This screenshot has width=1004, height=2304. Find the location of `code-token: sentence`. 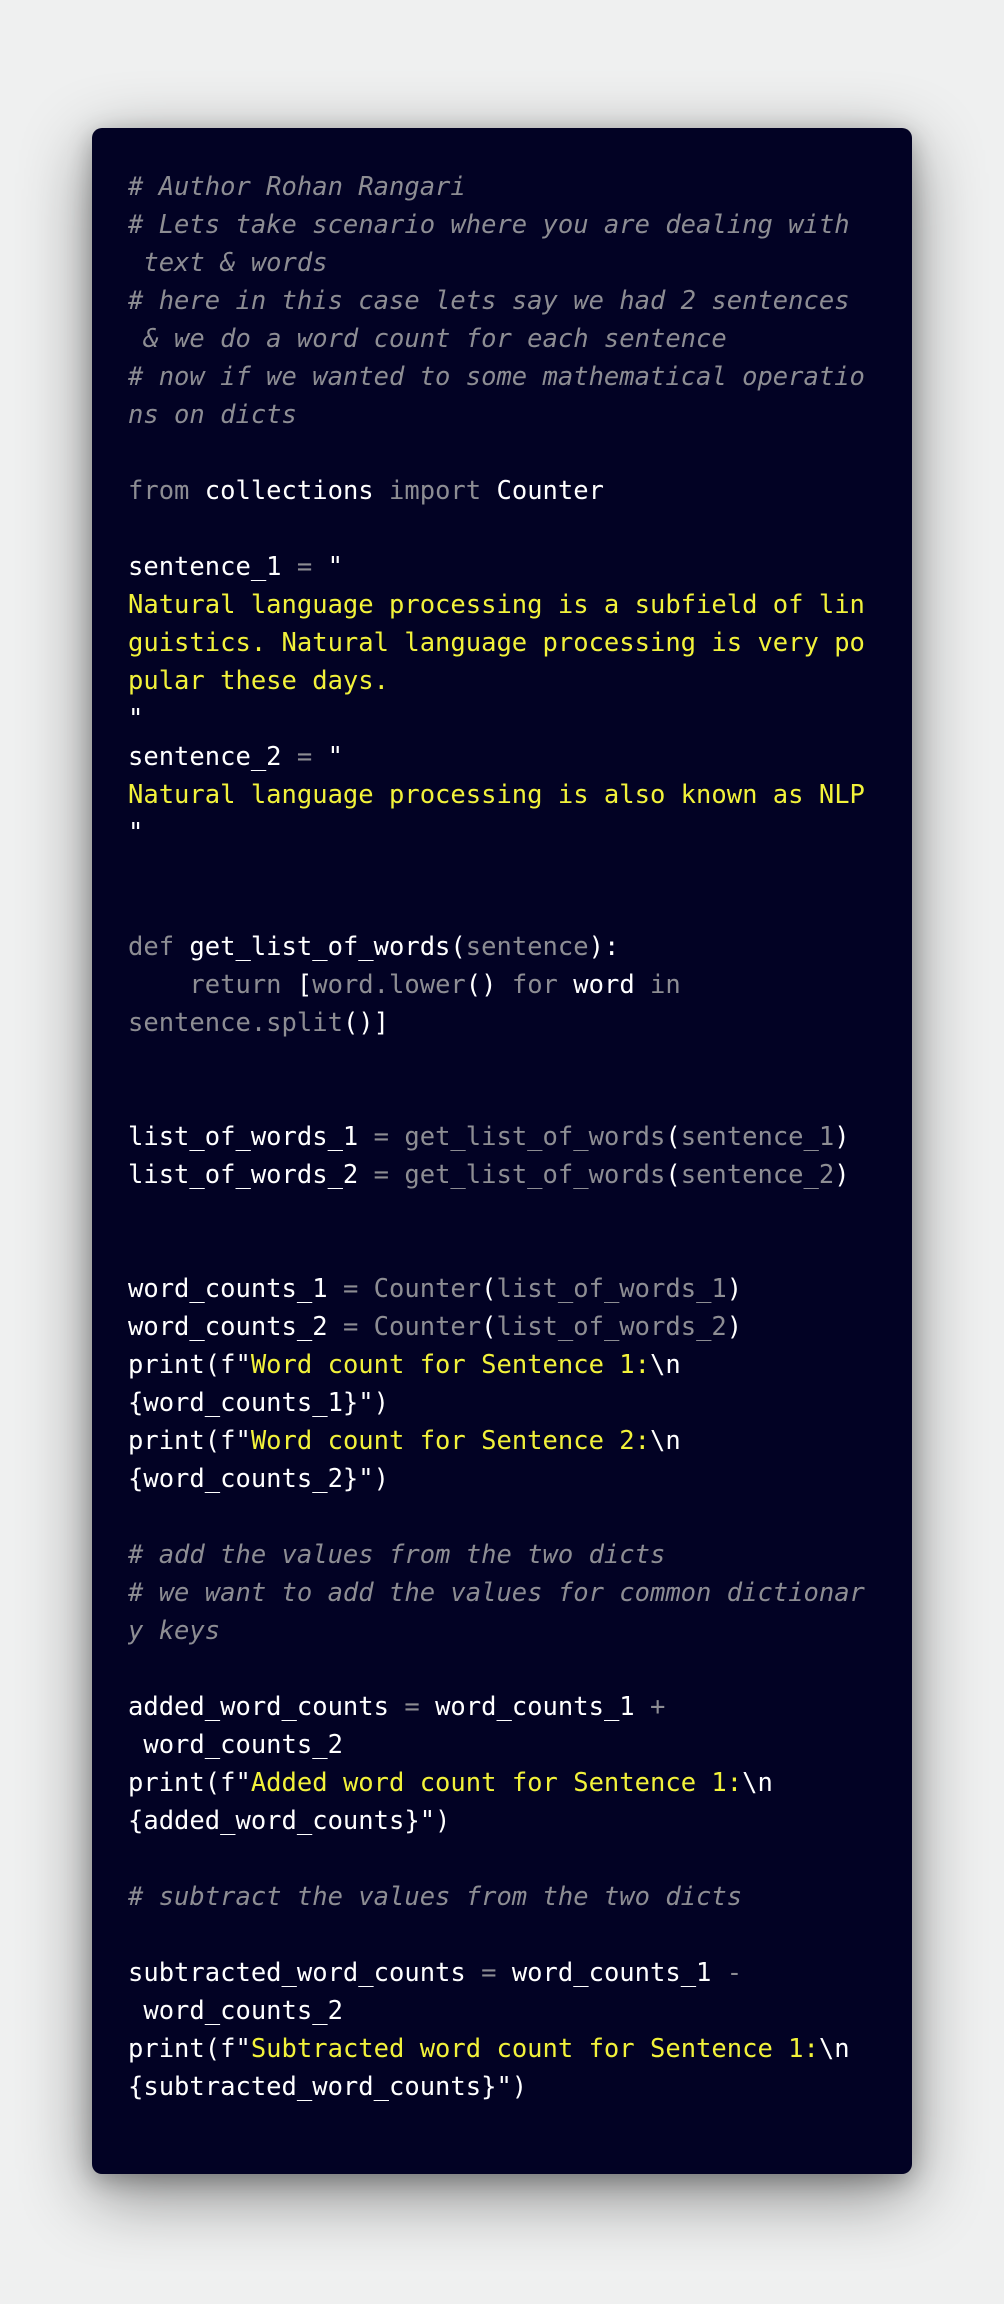

code-token: sentence is located at coordinates (527, 947).